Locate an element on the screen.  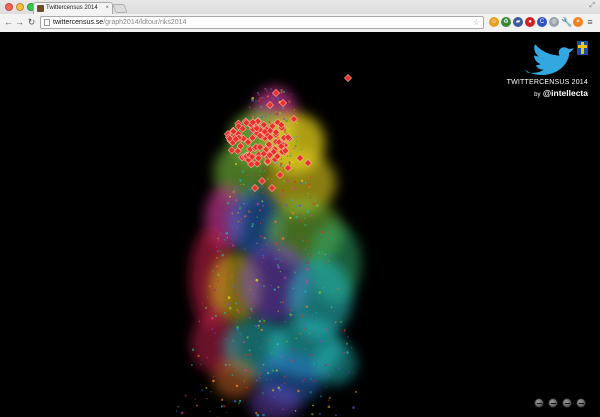
tab-bar: Twittercensus 2014 × ⤢ is located at coordinates (300, 7).